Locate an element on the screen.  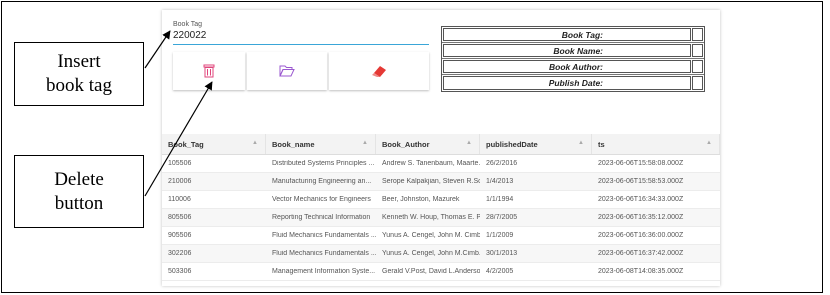
callout-arrows is located at coordinates (178, 113).